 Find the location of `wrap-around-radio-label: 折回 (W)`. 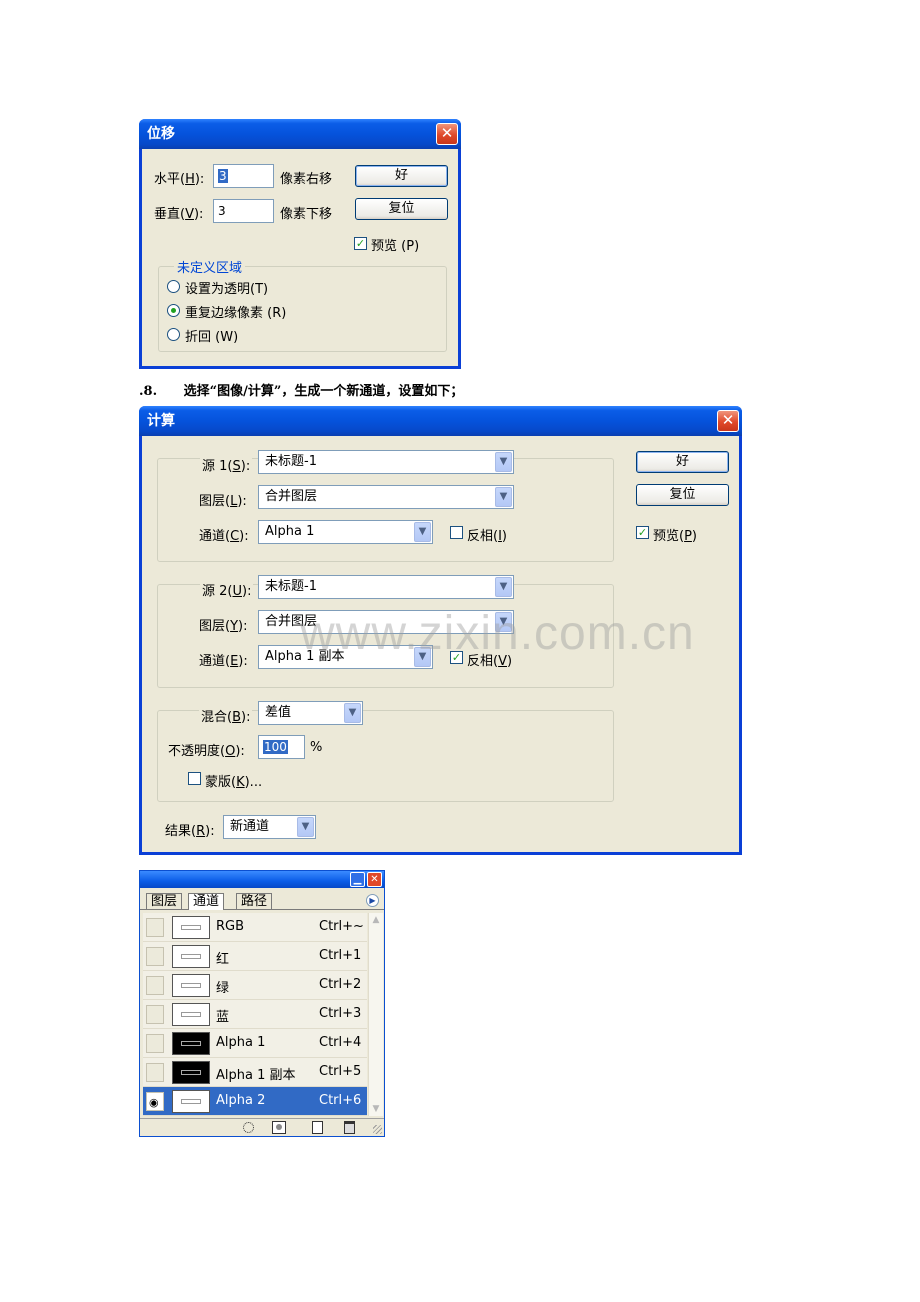

wrap-around-radio-label: 折回 (W) is located at coordinates (212, 337).